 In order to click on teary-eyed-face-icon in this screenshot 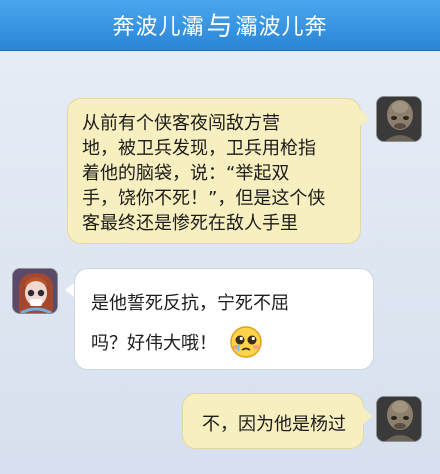, I will do `click(246, 342)`.